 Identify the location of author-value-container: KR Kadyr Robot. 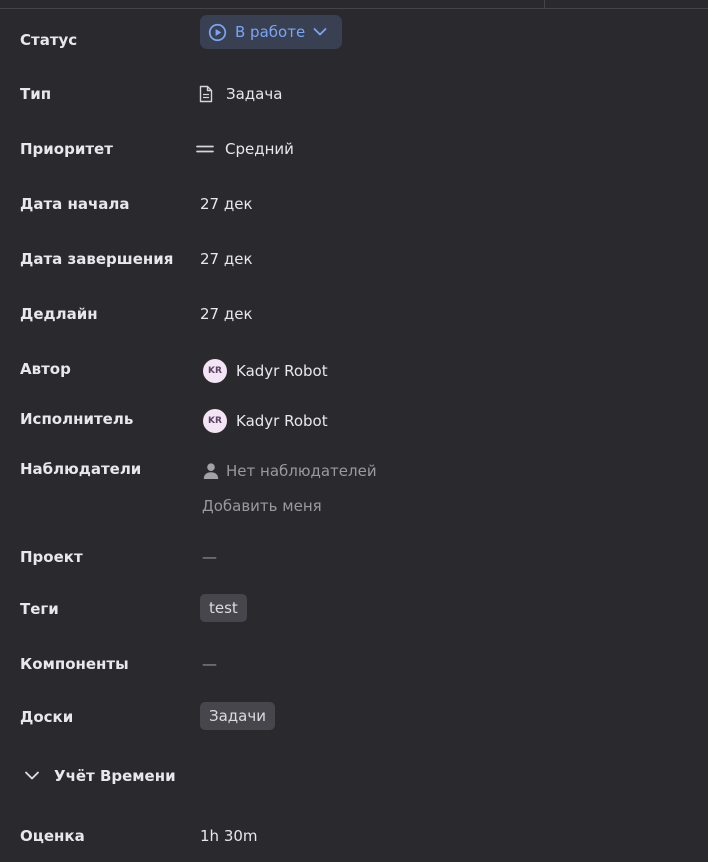
(264, 371).